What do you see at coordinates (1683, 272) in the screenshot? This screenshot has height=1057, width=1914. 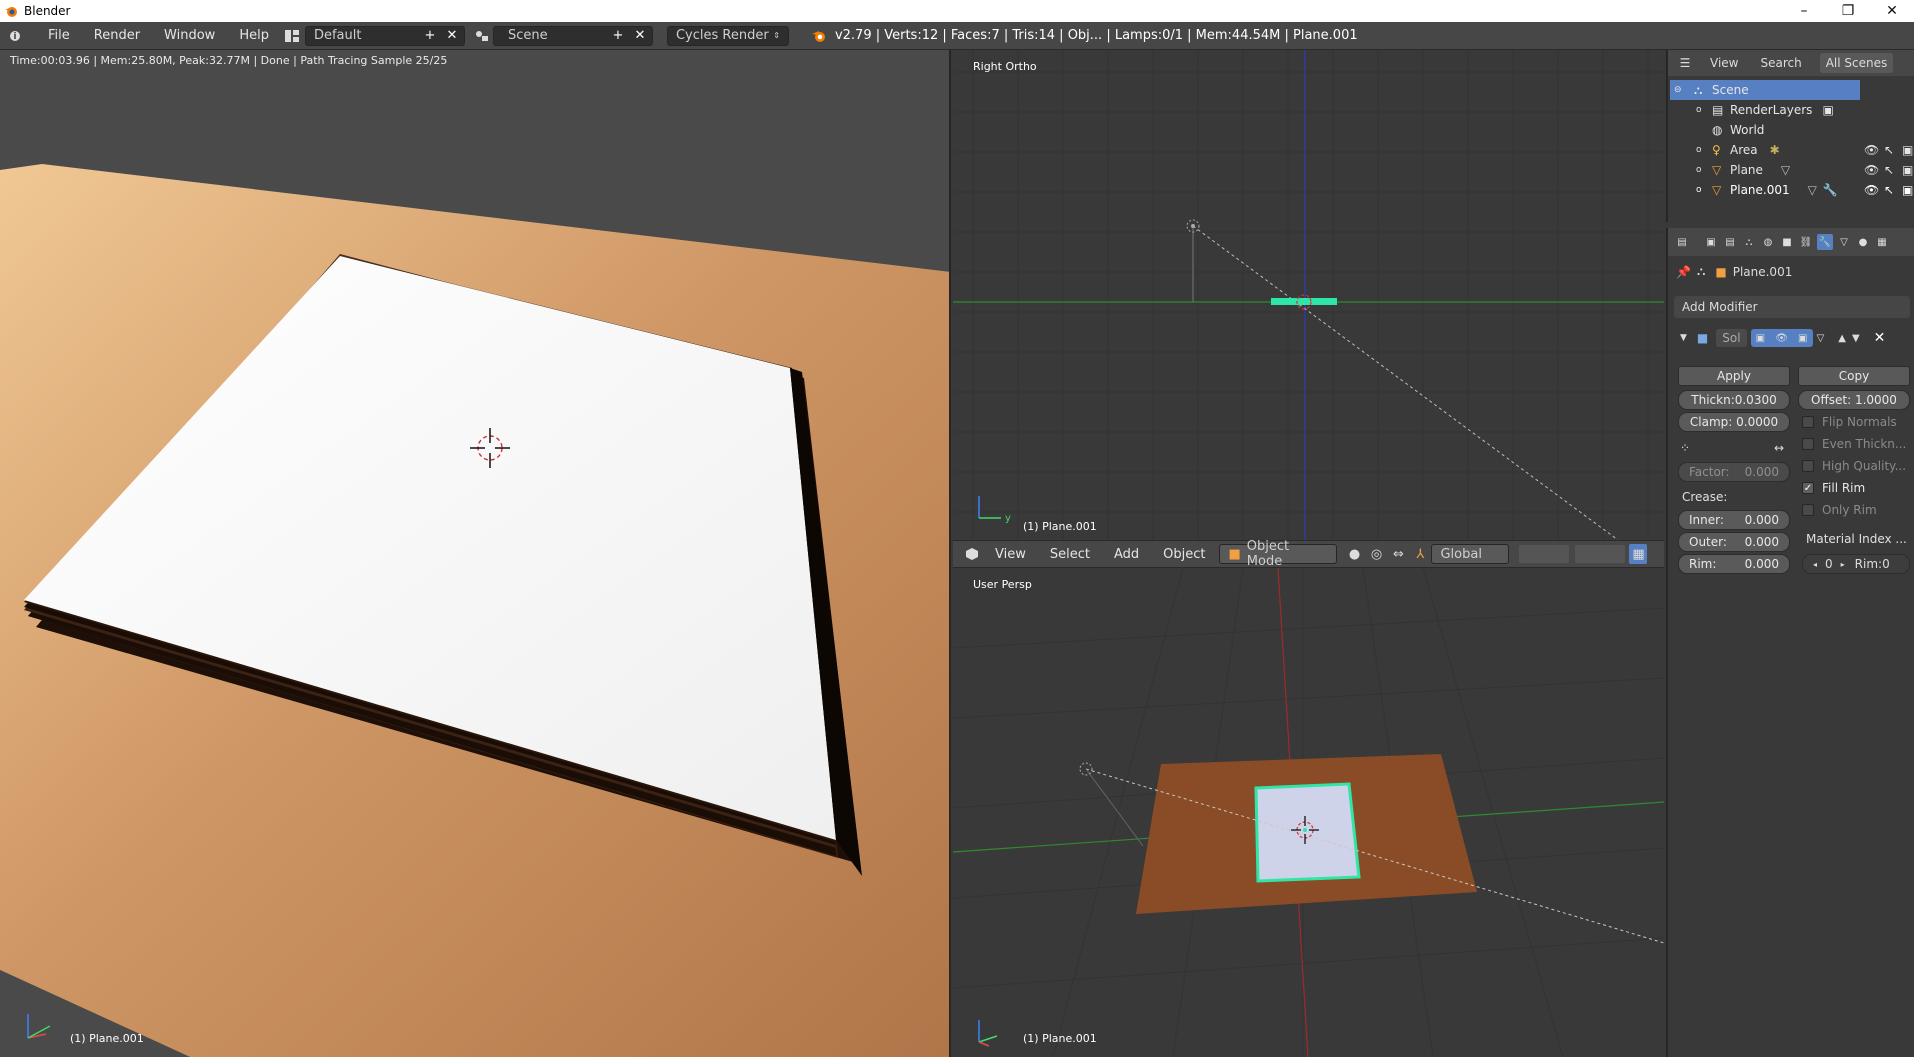 I see `pin-icon: 📌` at bounding box center [1683, 272].